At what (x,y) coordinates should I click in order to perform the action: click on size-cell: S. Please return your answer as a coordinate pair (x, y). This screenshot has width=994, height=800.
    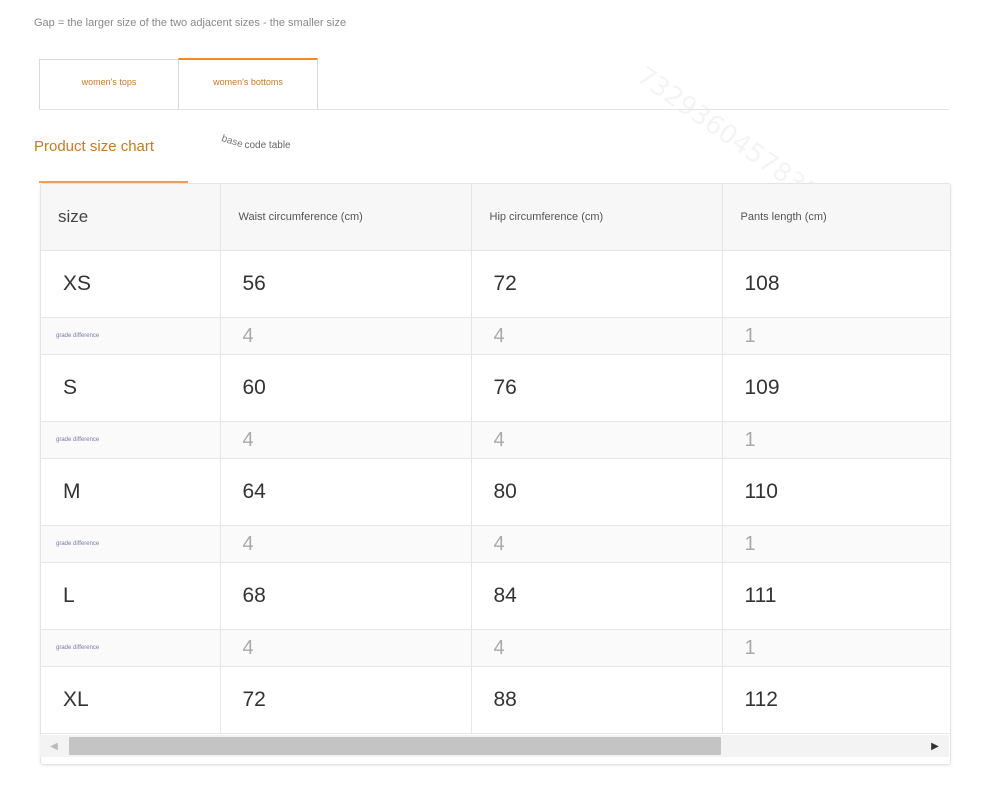
    Looking at the image, I should click on (131, 388).